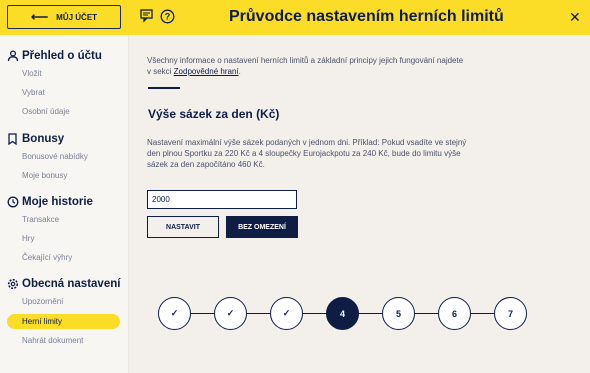  What do you see at coordinates (40, 219) in the screenshot?
I see `sidebar-item-transactions: Transakce` at bounding box center [40, 219].